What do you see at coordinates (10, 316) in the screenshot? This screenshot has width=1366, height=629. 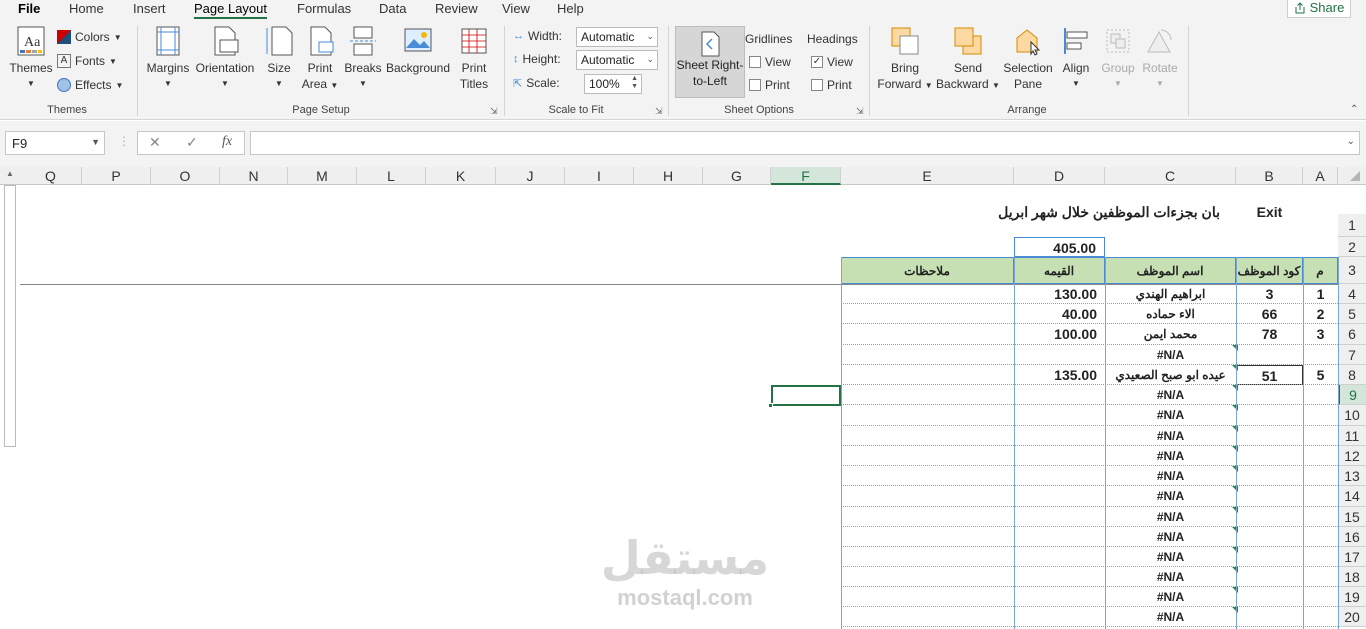 I see `vertical-scrollbar-thumb` at bounding box center [10, 316].